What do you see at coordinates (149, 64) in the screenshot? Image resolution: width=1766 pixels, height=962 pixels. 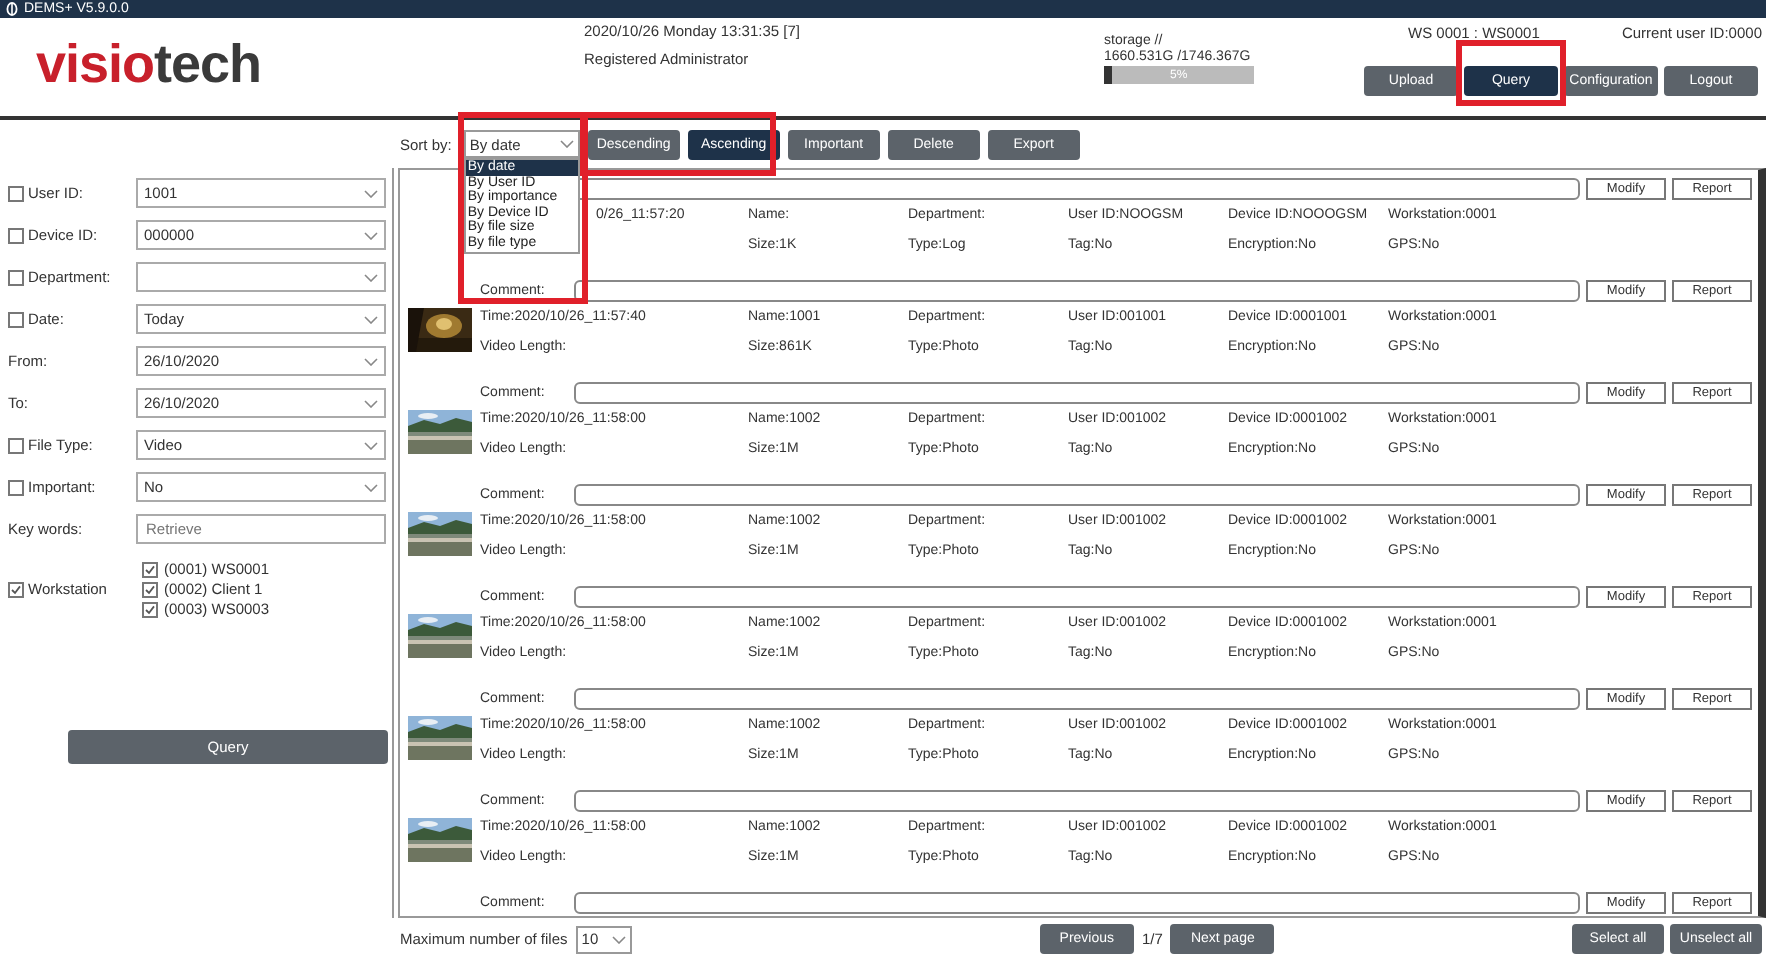 I see `logo: visiotech` at bounding box center [149, 64].